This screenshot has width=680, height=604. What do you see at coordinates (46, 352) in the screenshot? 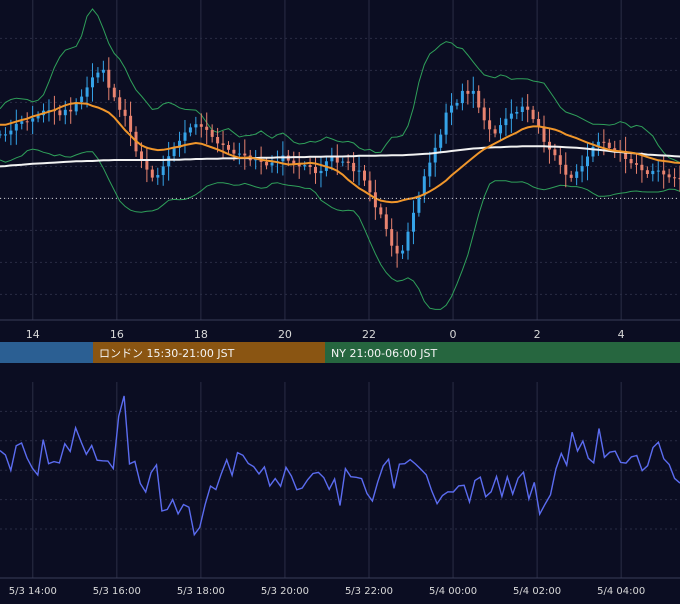
I see `session-band` at bounding box center [46, 352].